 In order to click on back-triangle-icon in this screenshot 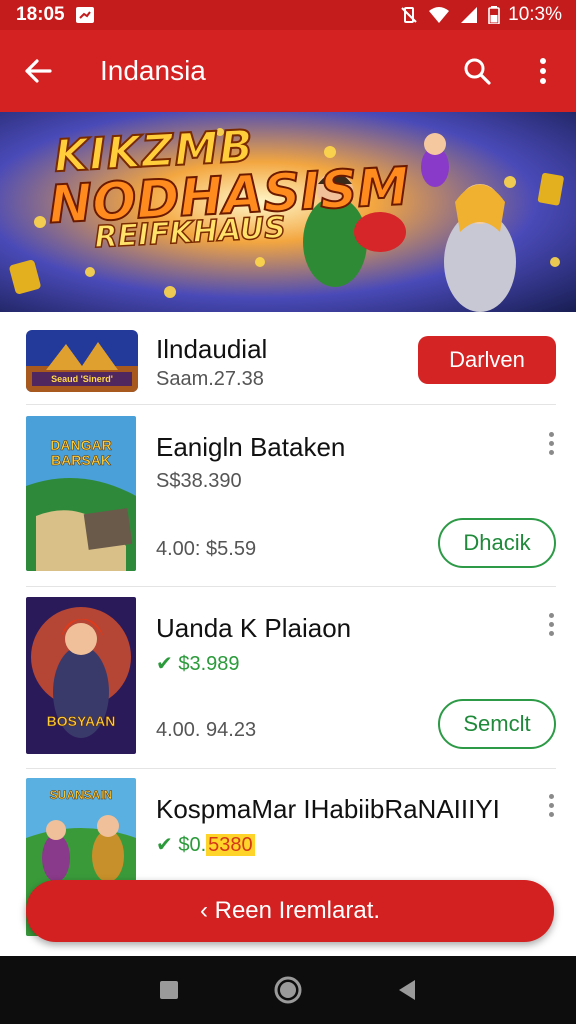, I will do `click(406, 990)`.